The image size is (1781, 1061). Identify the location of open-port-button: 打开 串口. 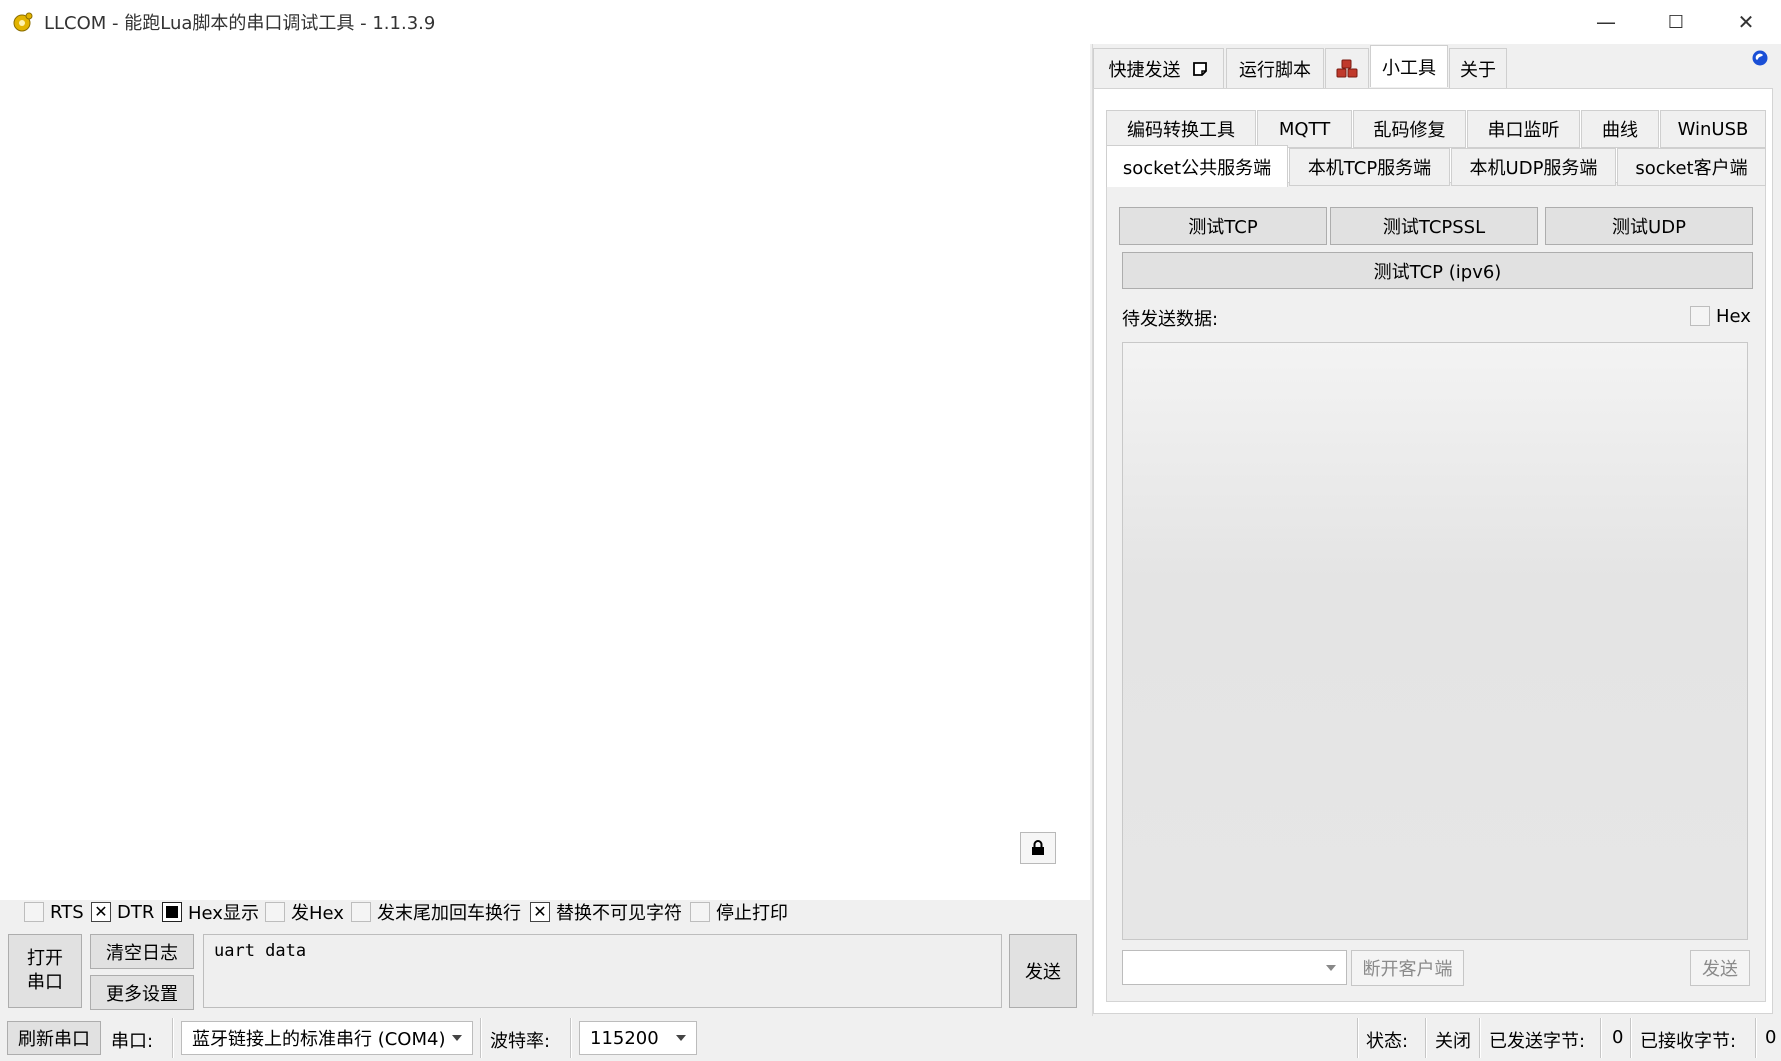
(45, 971).